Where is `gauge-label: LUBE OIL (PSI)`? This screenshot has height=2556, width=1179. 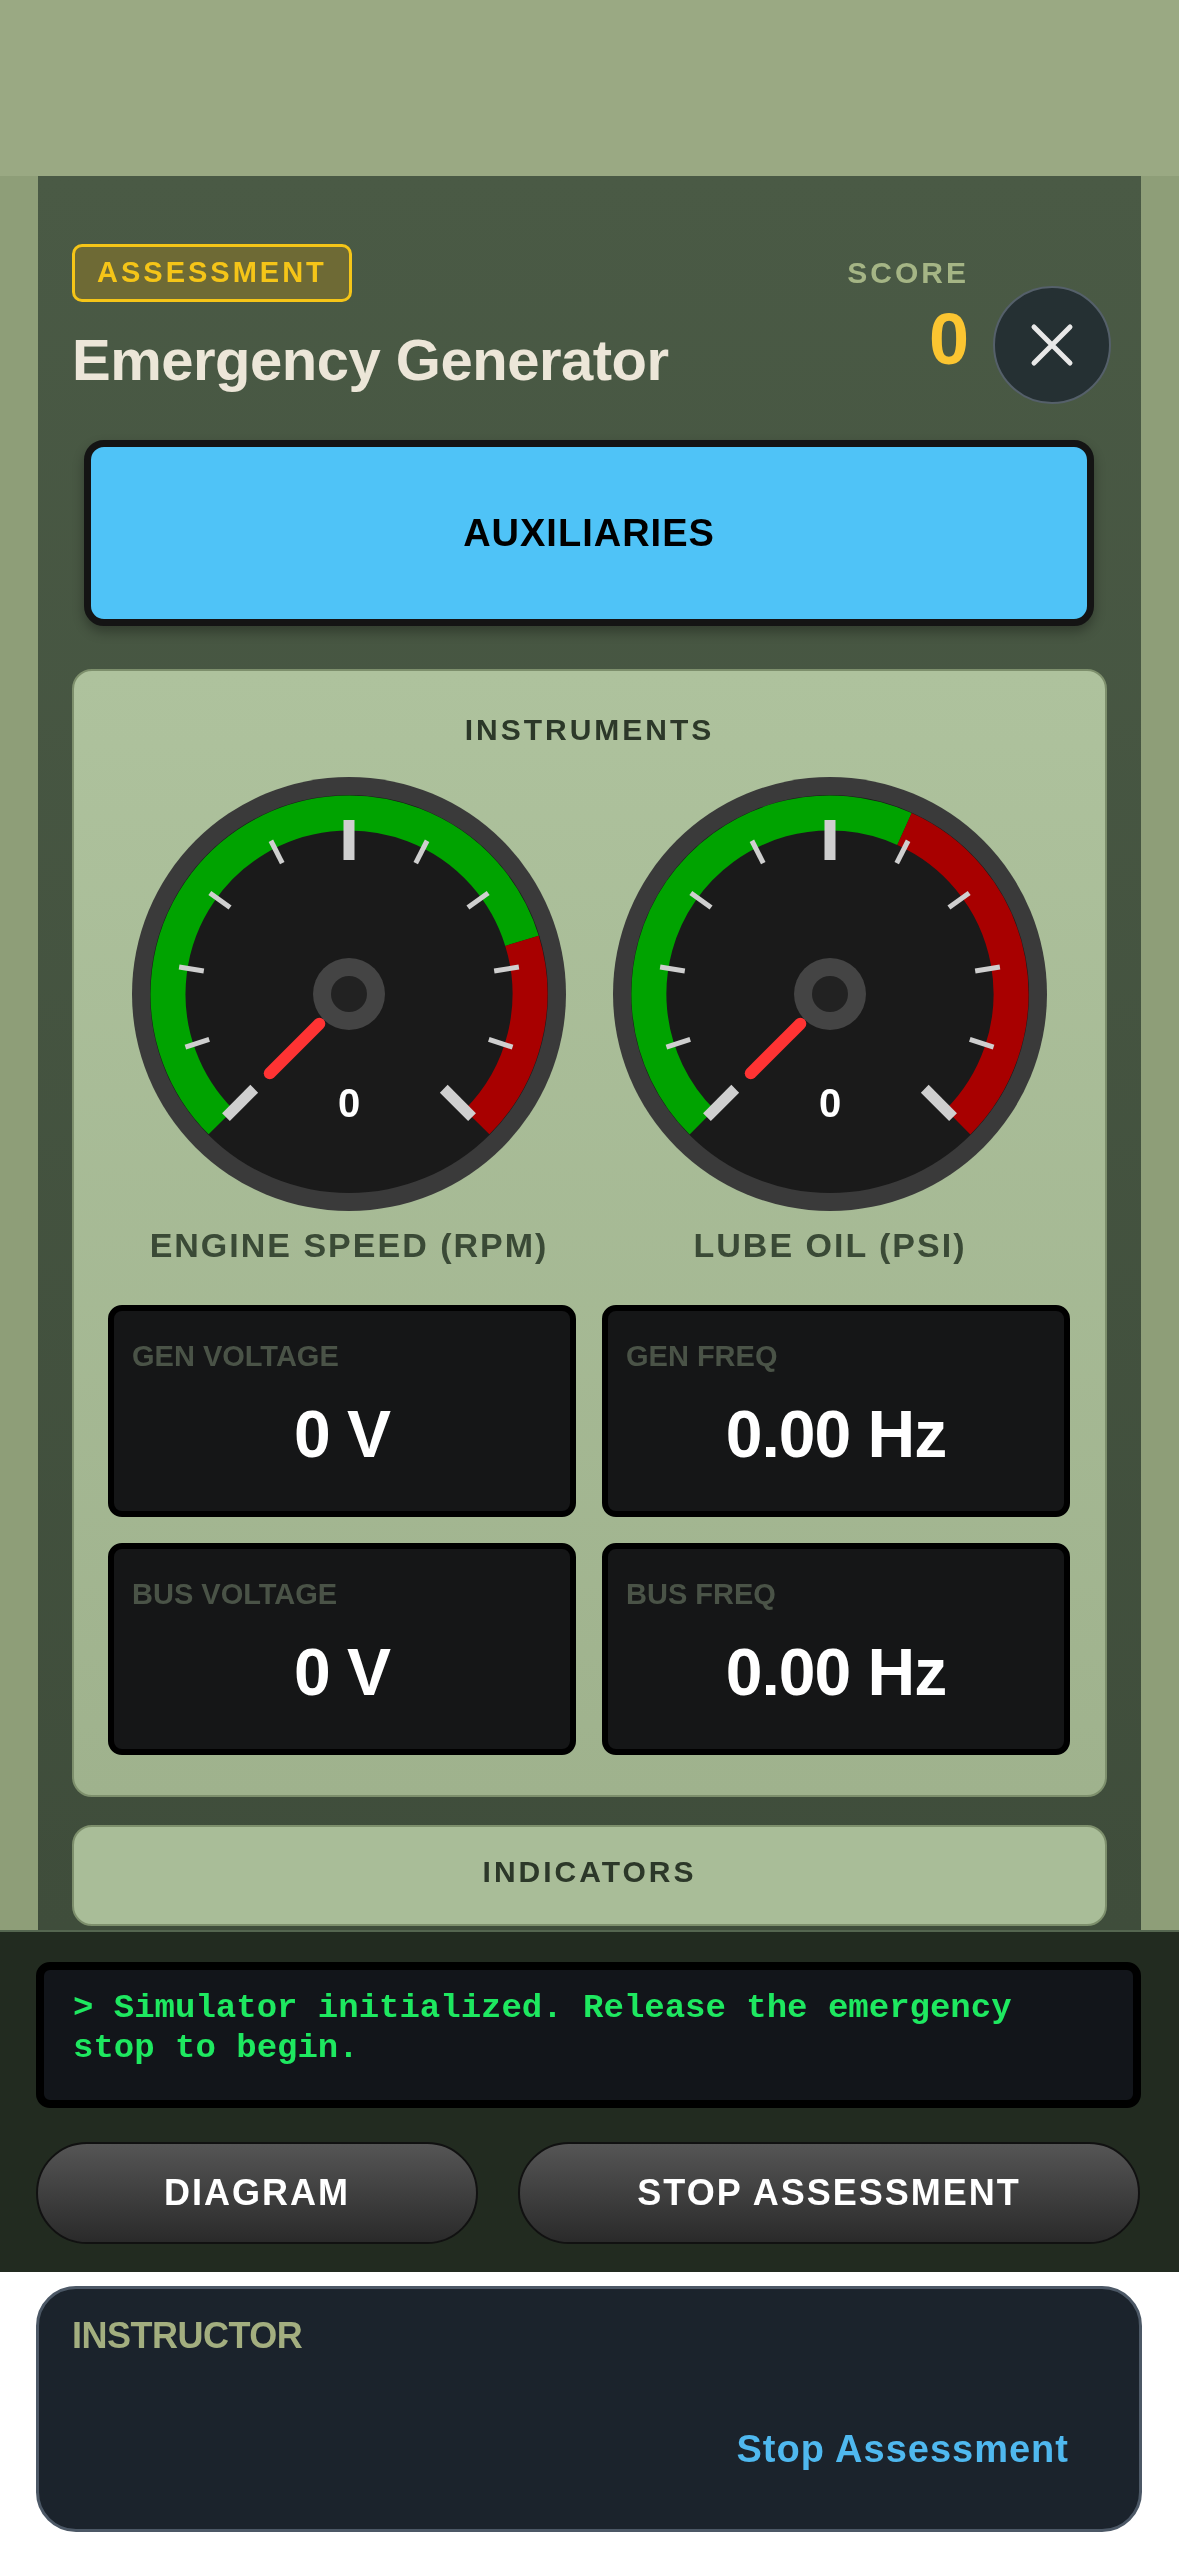
gauge-label: LUBE OIL (PSI) is located at coordinates (830, 1245).